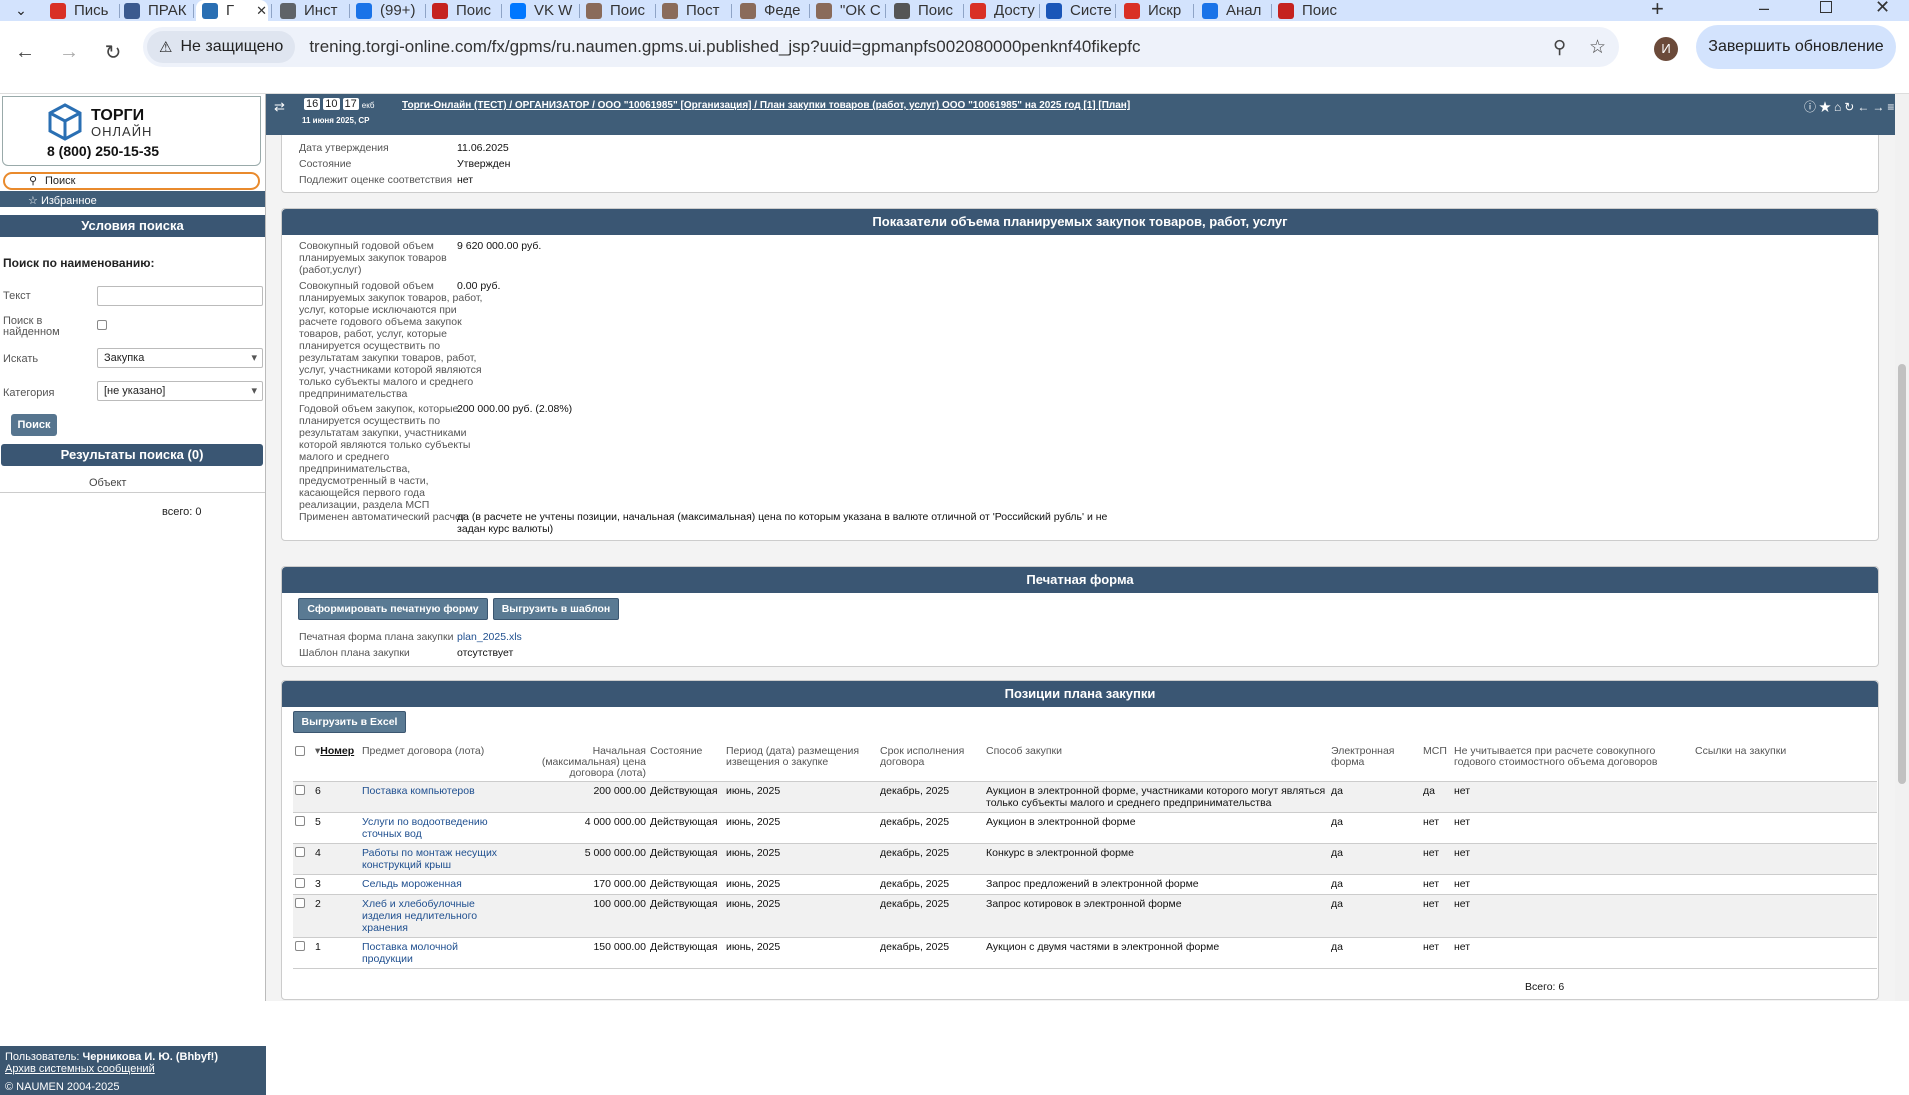 This screenshot has width=1909, height=1095. Describe the element at coordinates (1559, 47) in the screenshot. I see `zoom-icon: ⚲` at that location.